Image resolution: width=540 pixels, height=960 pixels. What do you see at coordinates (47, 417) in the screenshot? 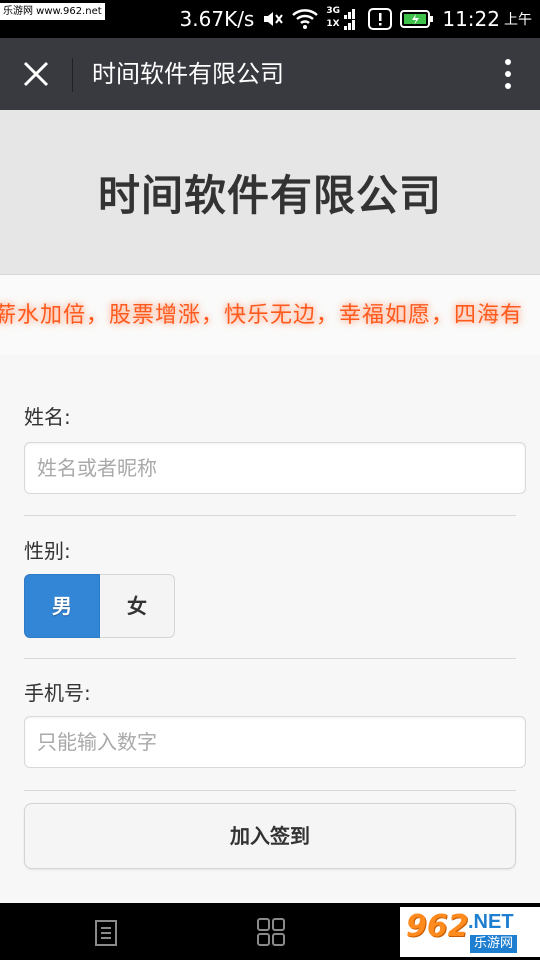
I see `name-label: 姓名:` at bounding box center [47, 417].